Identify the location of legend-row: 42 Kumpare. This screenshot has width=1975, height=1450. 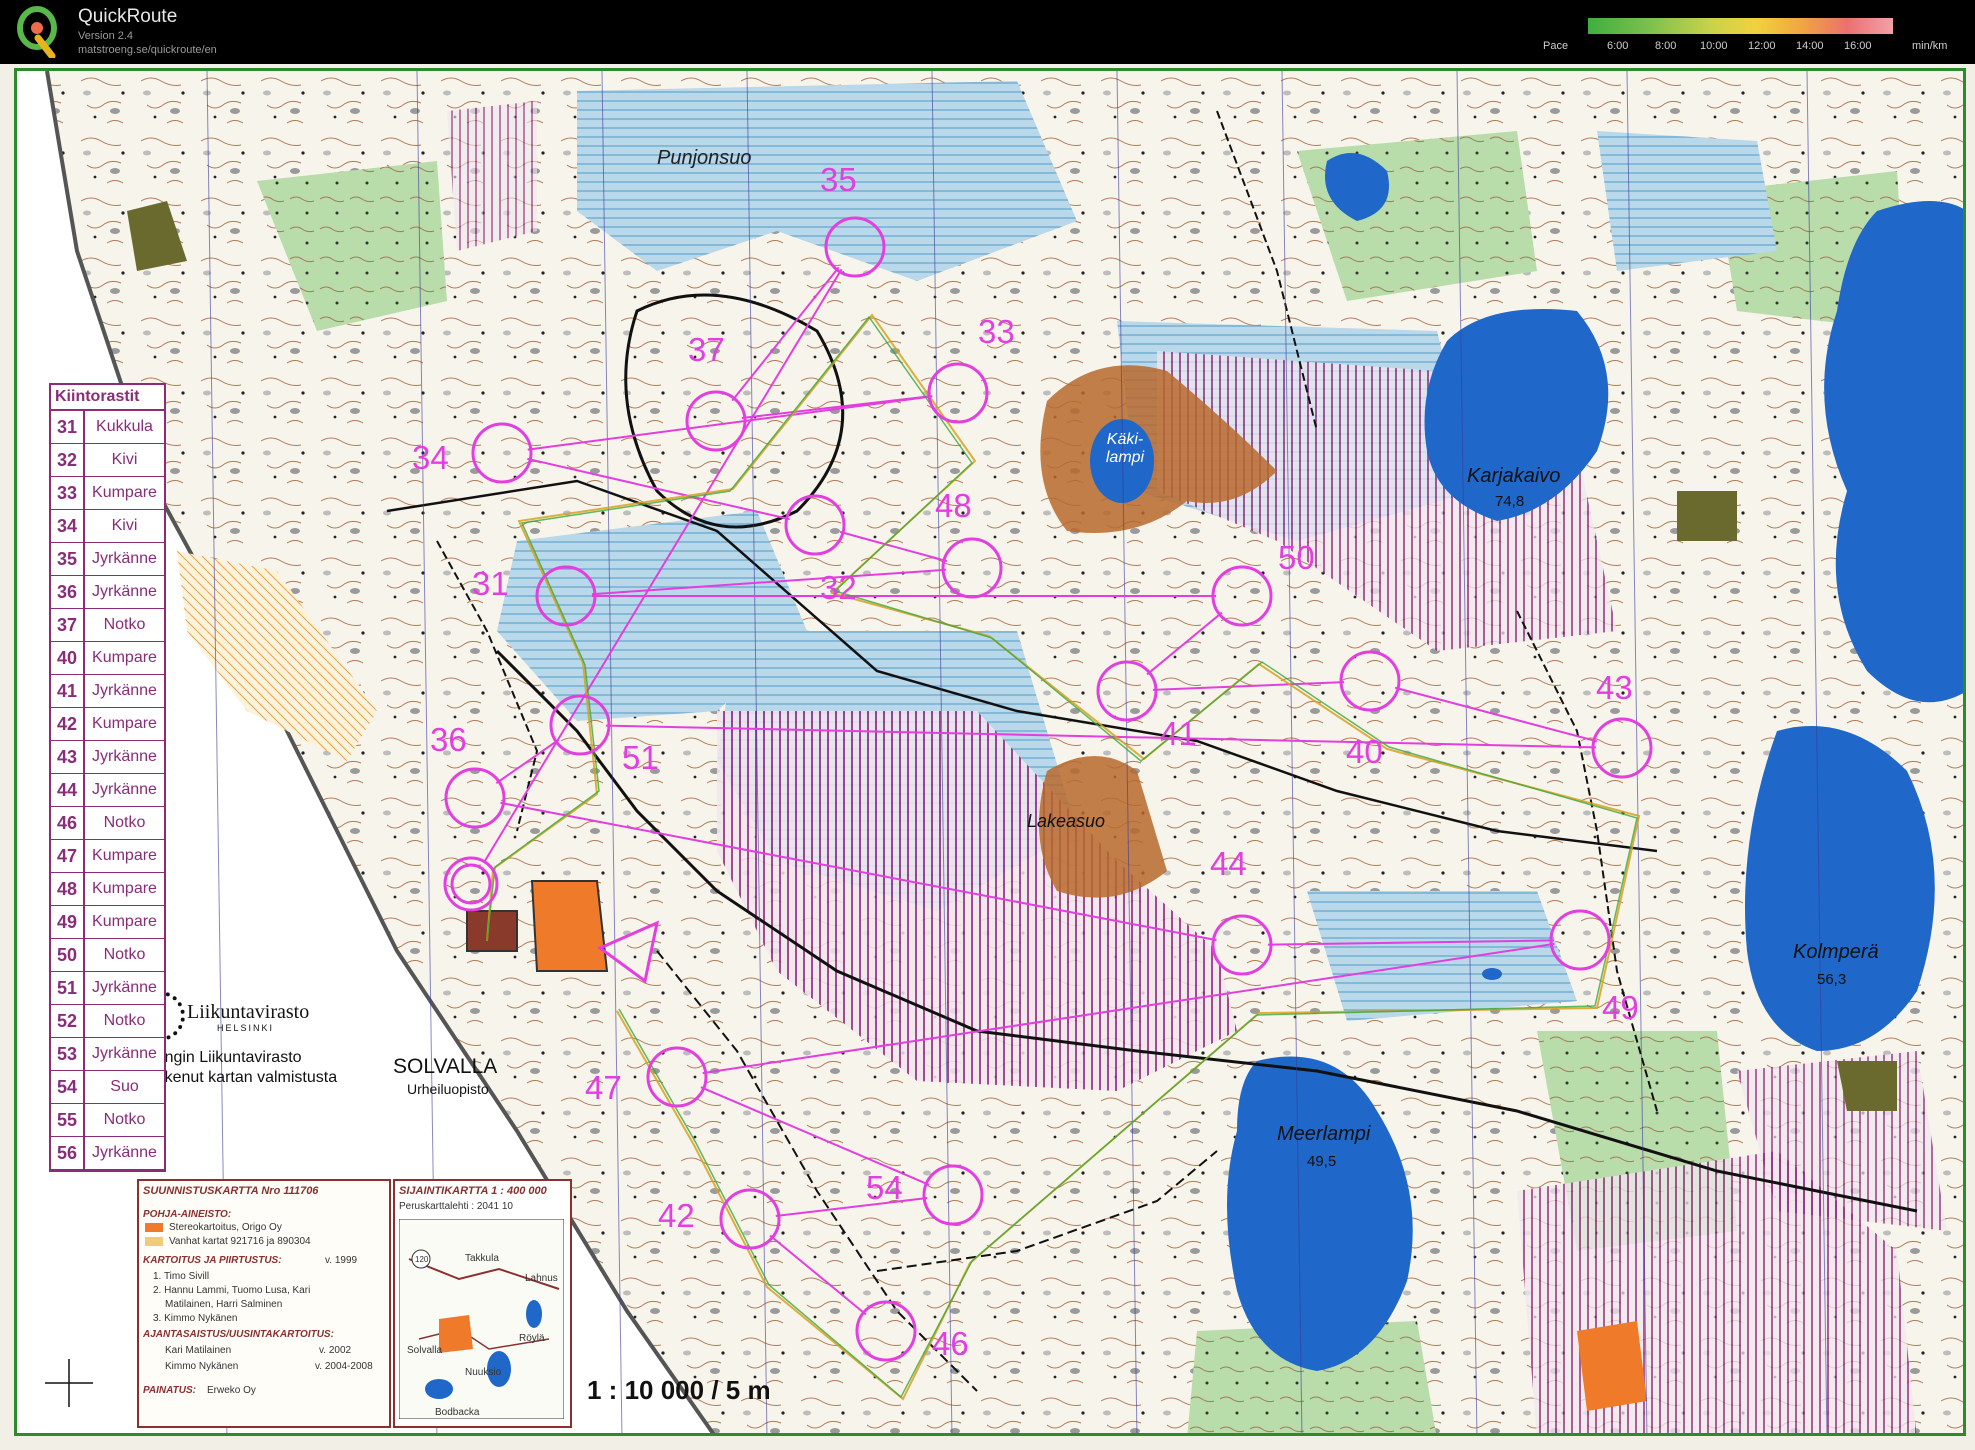
(107, 724).